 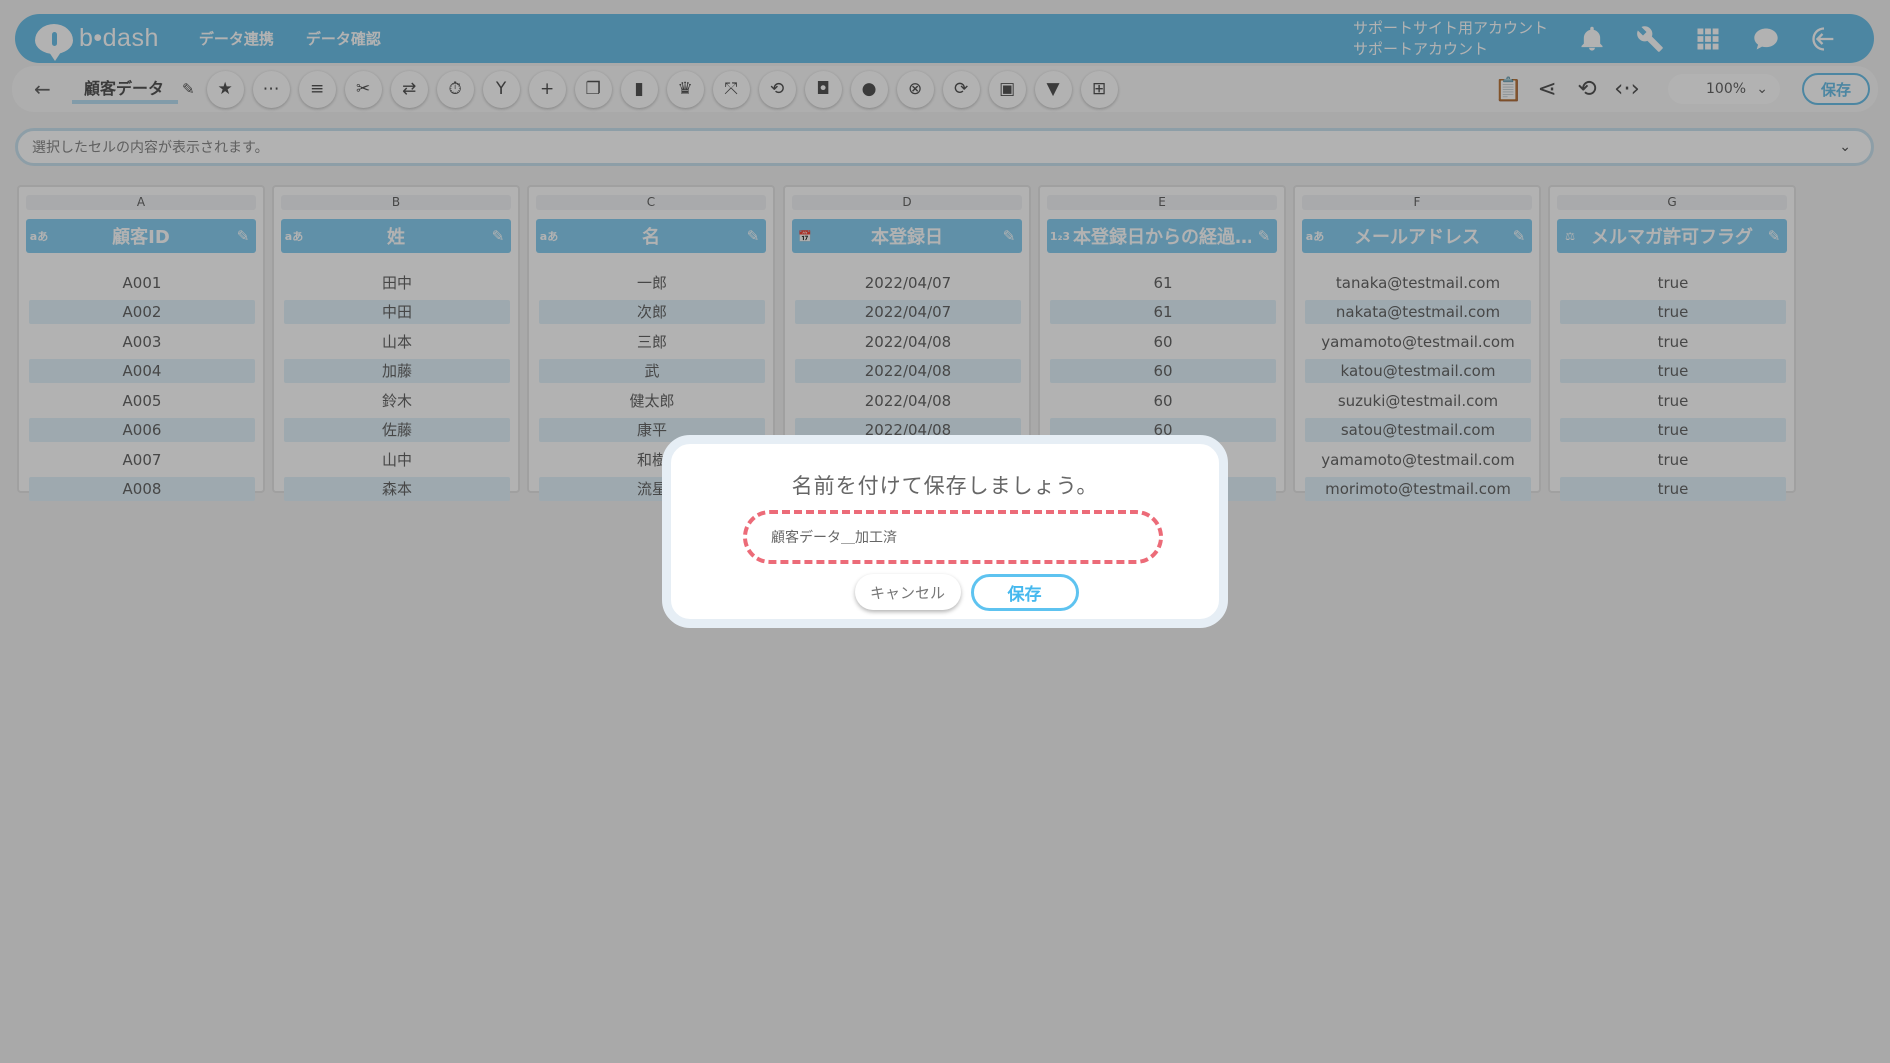 I want to click on file-name-input: 顧客データ＿加工済, so click(x=953, y=537).